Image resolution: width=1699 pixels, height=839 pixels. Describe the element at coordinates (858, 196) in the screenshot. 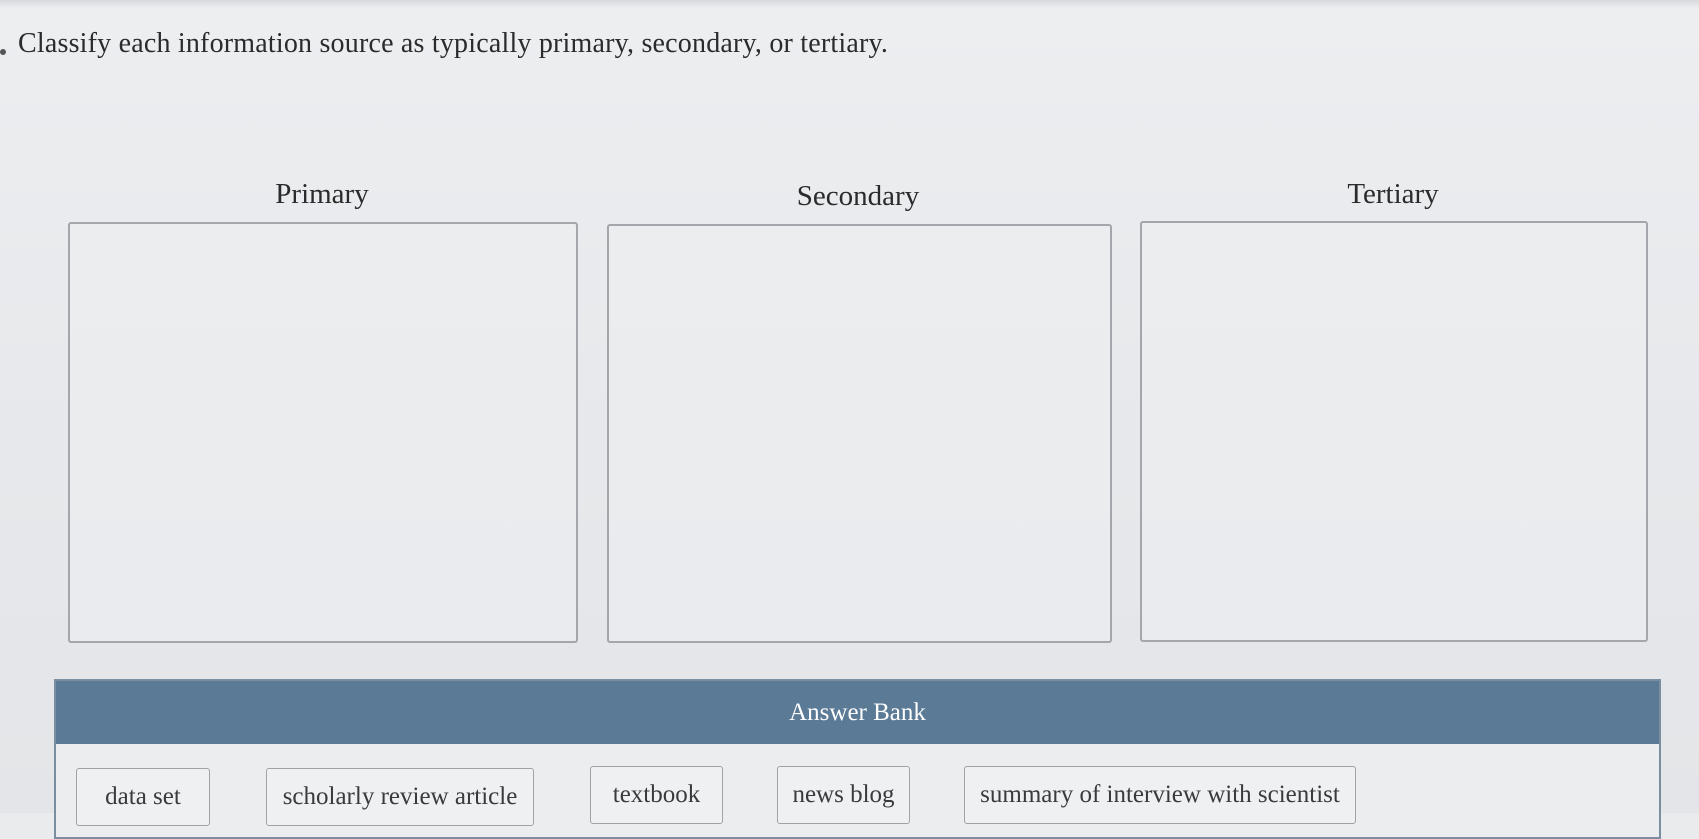

I see `category-label-secondary: Secondary` at that location.